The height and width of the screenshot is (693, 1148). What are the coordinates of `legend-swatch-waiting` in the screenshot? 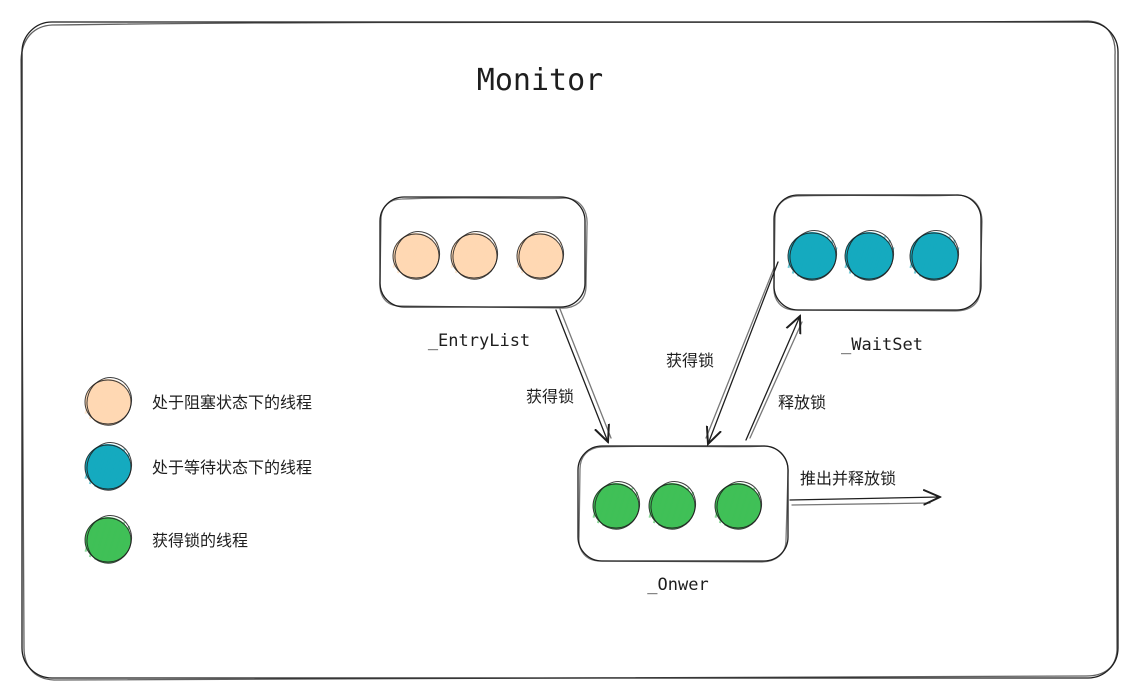 It's located at (108, 466).